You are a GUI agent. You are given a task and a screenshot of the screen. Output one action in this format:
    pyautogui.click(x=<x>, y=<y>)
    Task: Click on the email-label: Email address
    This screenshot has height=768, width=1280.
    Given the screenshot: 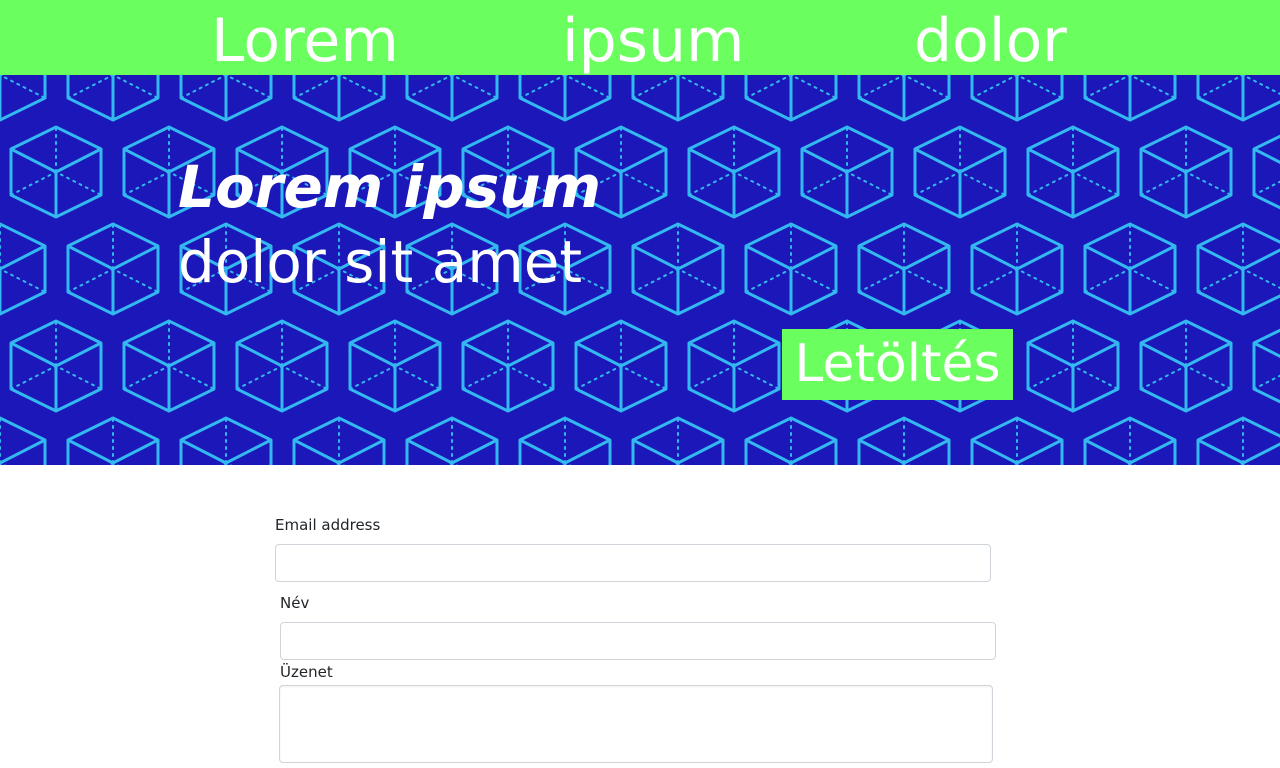 What is the action you would take?
    pyautogui.click(x=328, y=525)
    